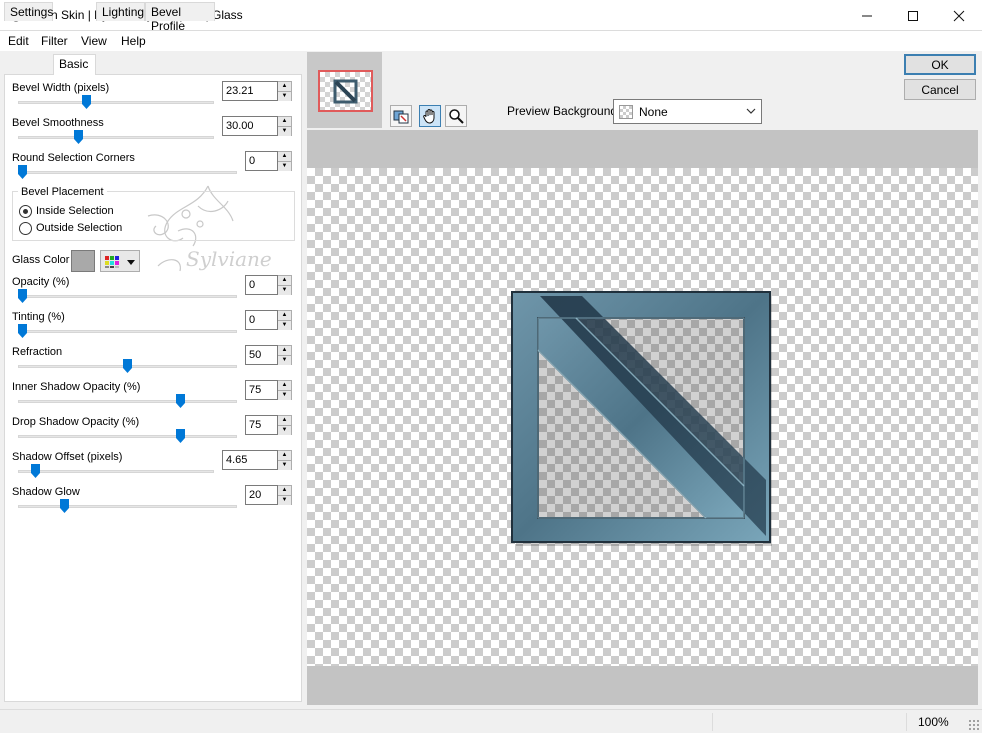 Image resolution: width=982 pixels, height=733 pixels. Describe the element at coordinates (261, 285) in the screenshot. I see `opacity-input: 0` at that location.